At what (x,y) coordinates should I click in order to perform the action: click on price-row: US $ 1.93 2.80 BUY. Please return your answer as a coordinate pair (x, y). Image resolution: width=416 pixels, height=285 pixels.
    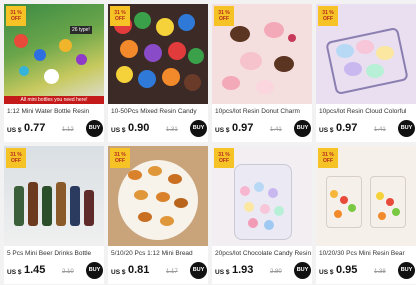
    Looking at the image, I should click on (263, 271).